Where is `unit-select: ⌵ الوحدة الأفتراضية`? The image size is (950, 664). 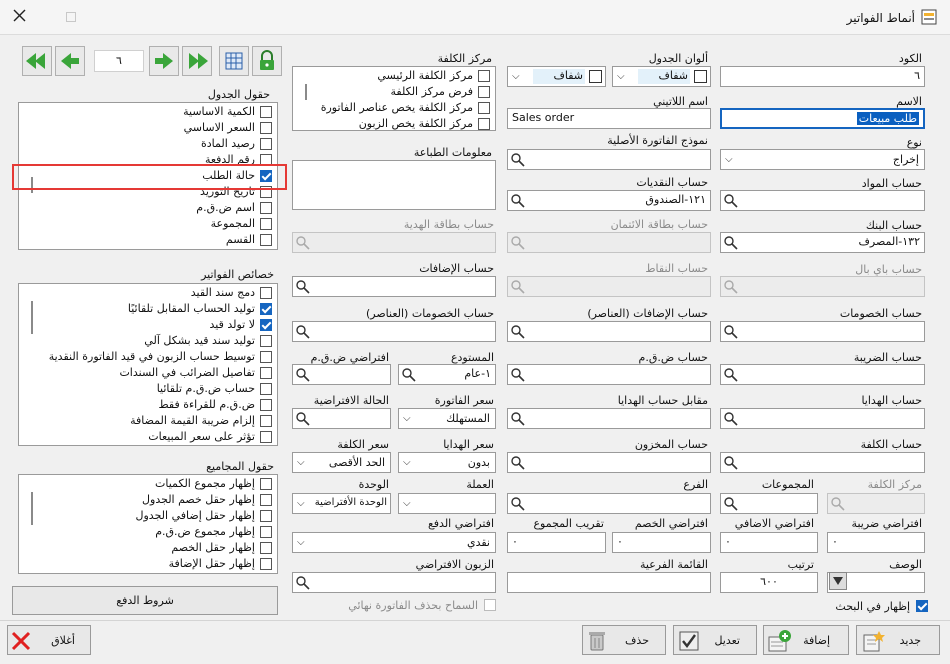
unit-select: ⌵ الوحدة الأفتراضية is located at coordinates (341, 503).